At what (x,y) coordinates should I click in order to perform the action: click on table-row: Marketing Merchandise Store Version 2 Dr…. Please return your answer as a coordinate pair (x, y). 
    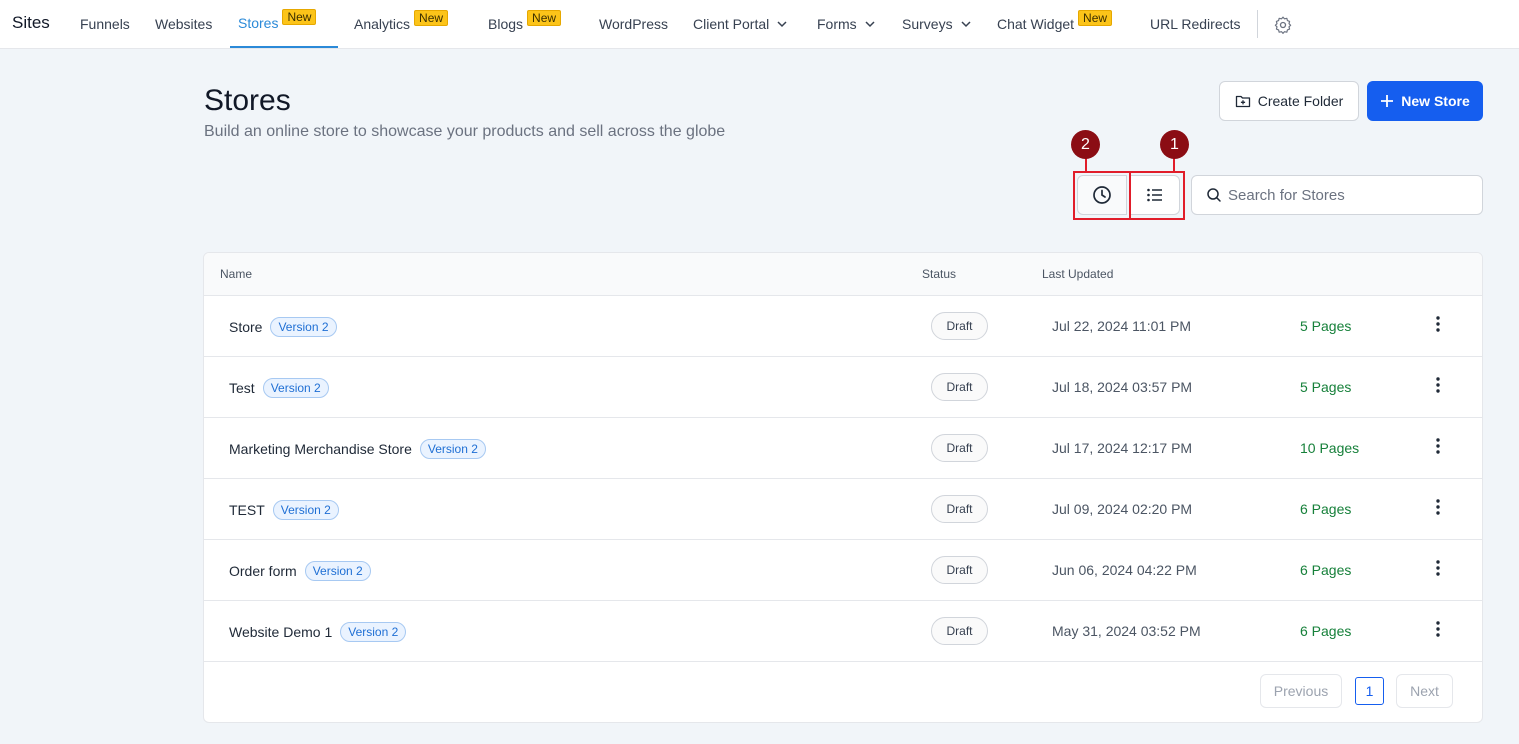
    Looking at the image, I should click on (843, 448).